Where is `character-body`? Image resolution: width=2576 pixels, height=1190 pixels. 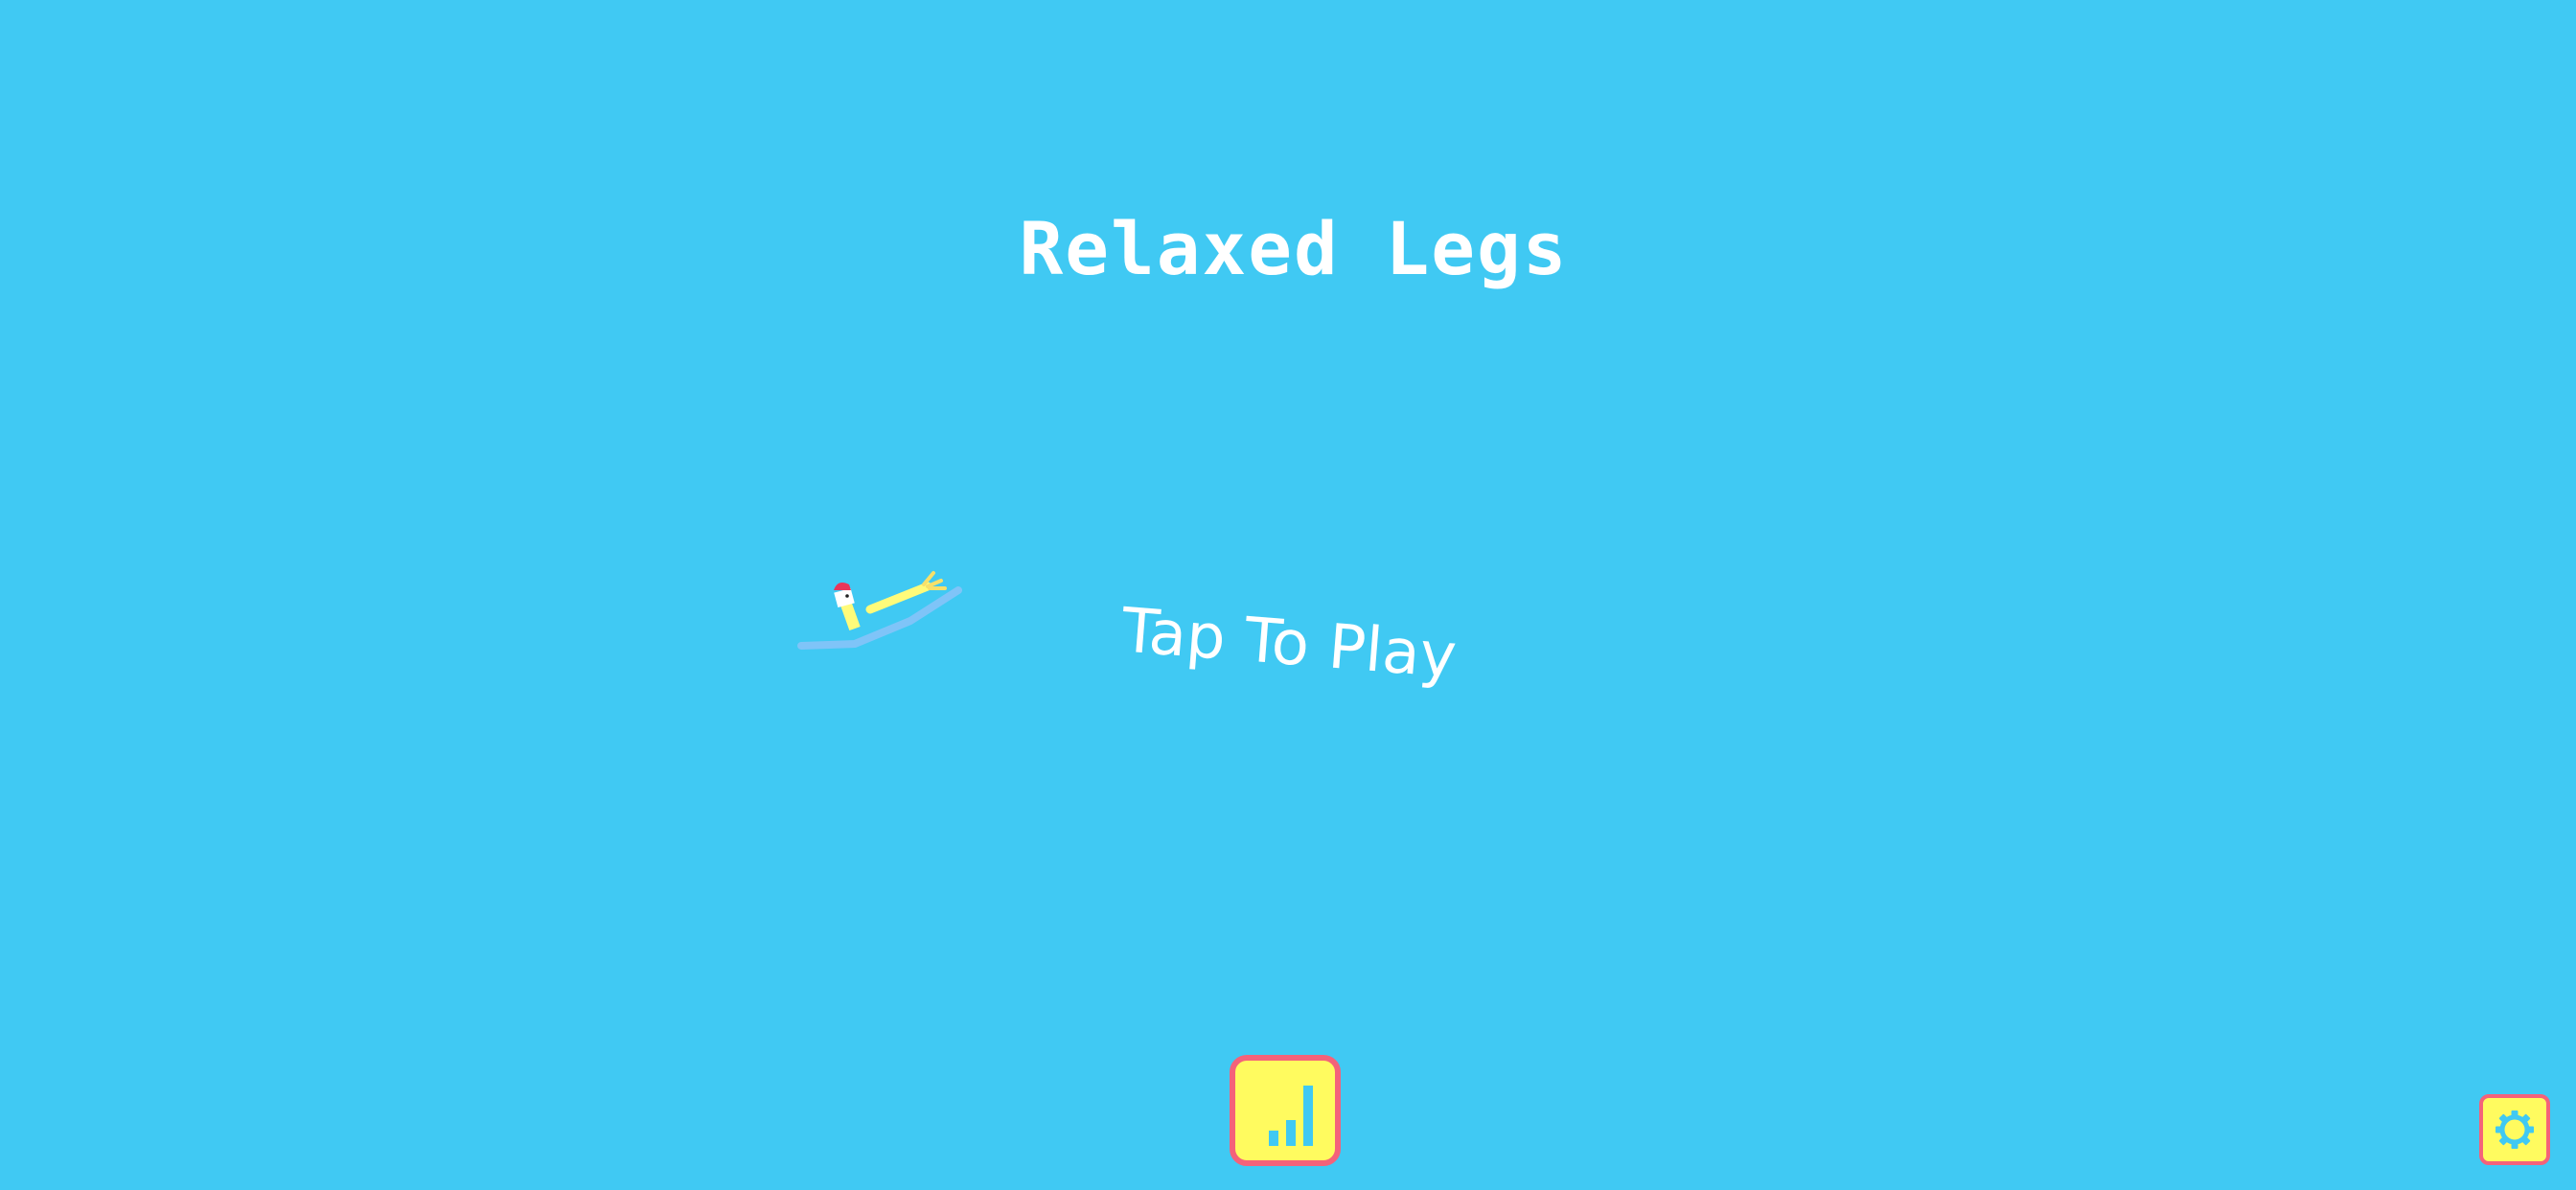 character-body is located at coordinates (851, 615).